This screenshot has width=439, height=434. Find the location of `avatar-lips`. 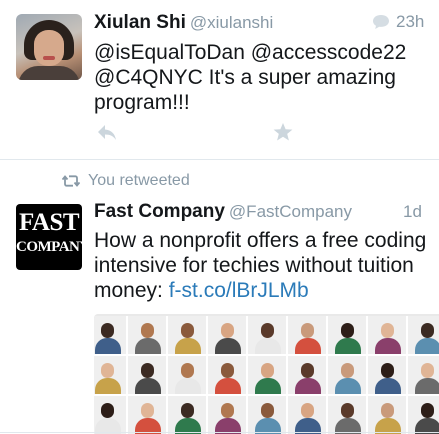

avatar-lips is located at coordinates (49, 58).